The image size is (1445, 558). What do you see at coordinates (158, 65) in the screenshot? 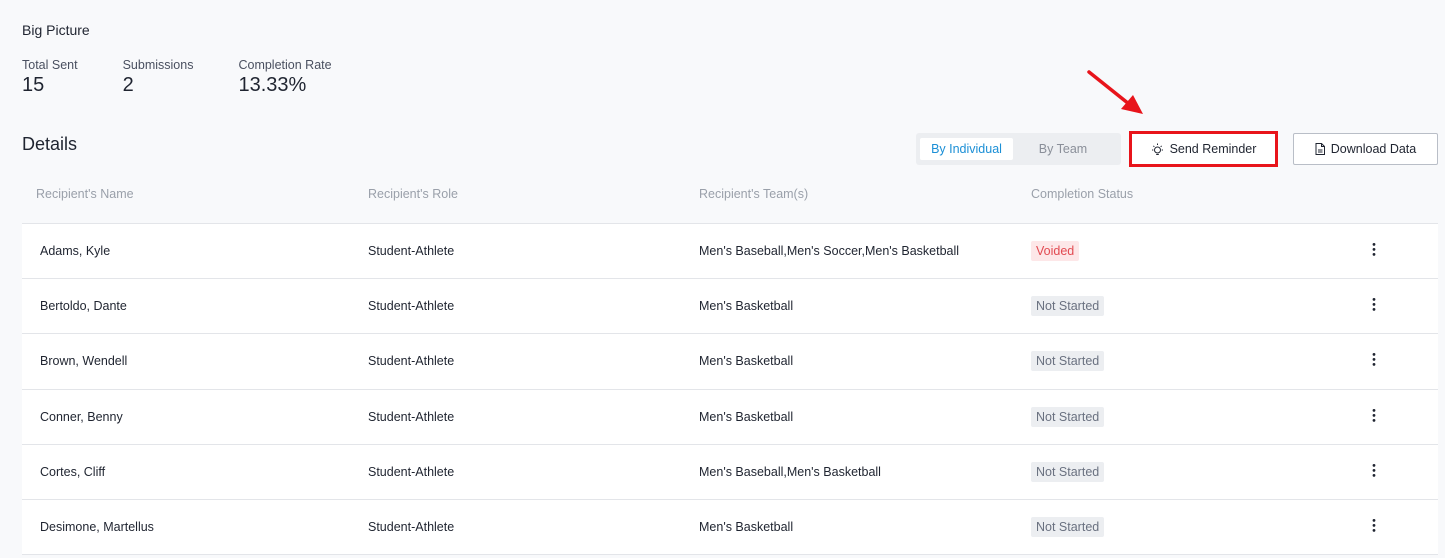
I see `stat-label: Submissions` at bounding box center [158, 65].